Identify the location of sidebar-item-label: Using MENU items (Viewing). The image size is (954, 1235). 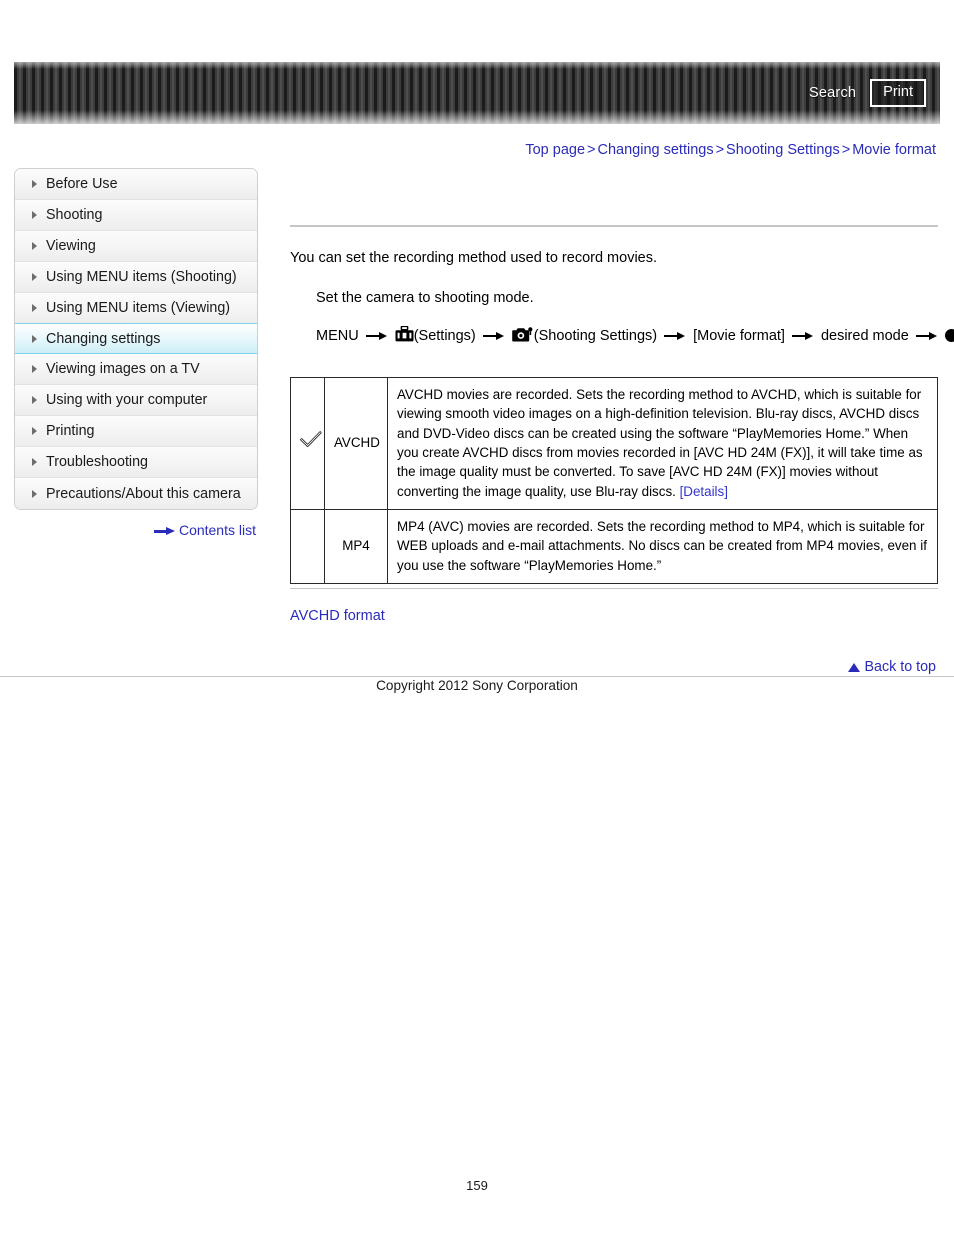
(138, 308).